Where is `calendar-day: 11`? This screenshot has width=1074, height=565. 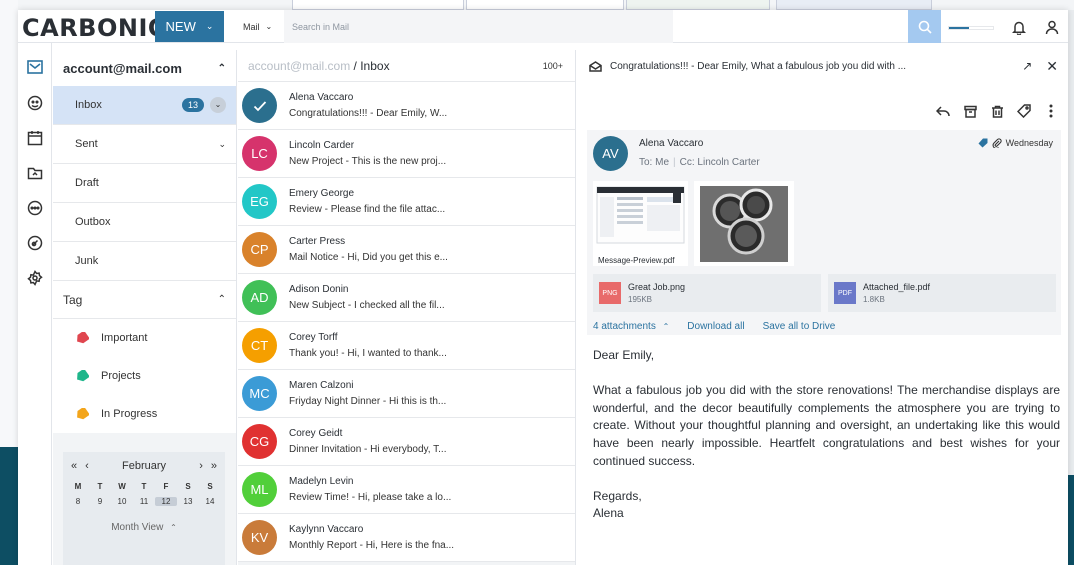 calendar-day: 11 is located at coordinates (144, 501).